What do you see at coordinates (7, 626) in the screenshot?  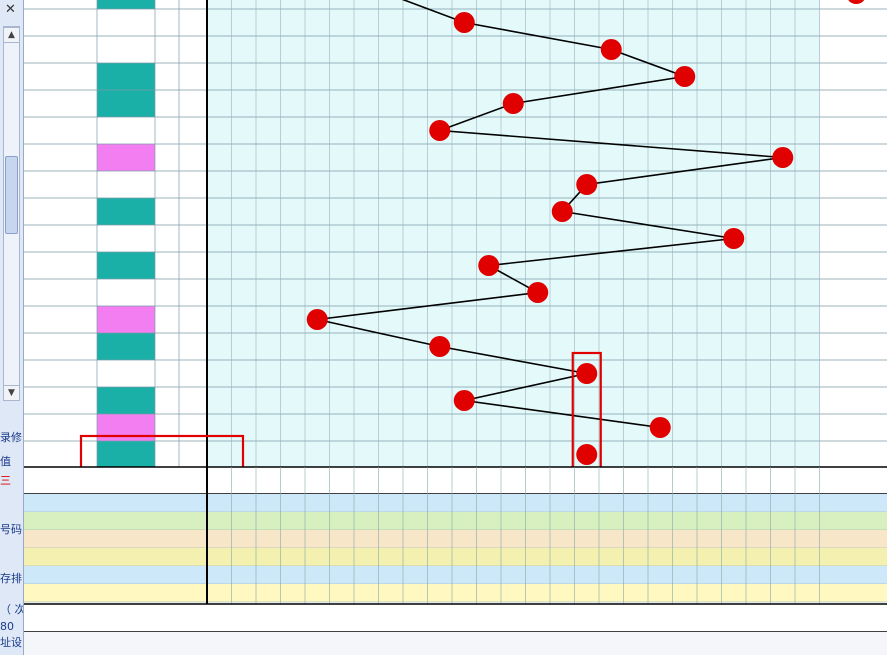 I see `left-label-7: 80` at bounding box center [7, 626].